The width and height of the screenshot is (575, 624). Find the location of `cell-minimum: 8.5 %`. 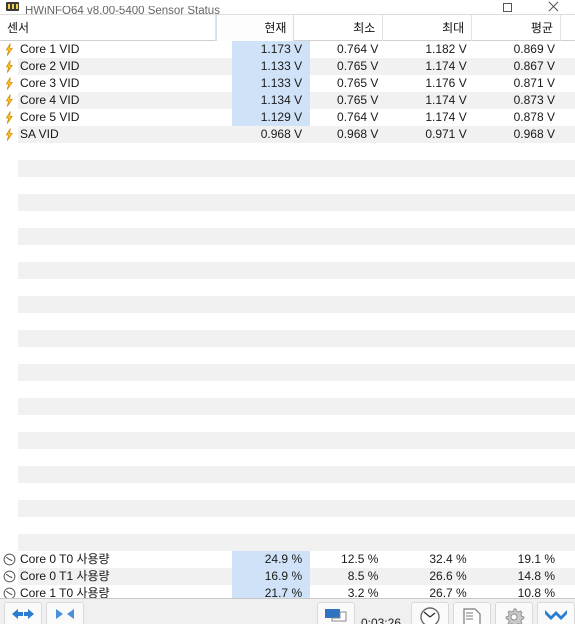

cell-minimum: 8.5 % is located at coordinates (363, 576).